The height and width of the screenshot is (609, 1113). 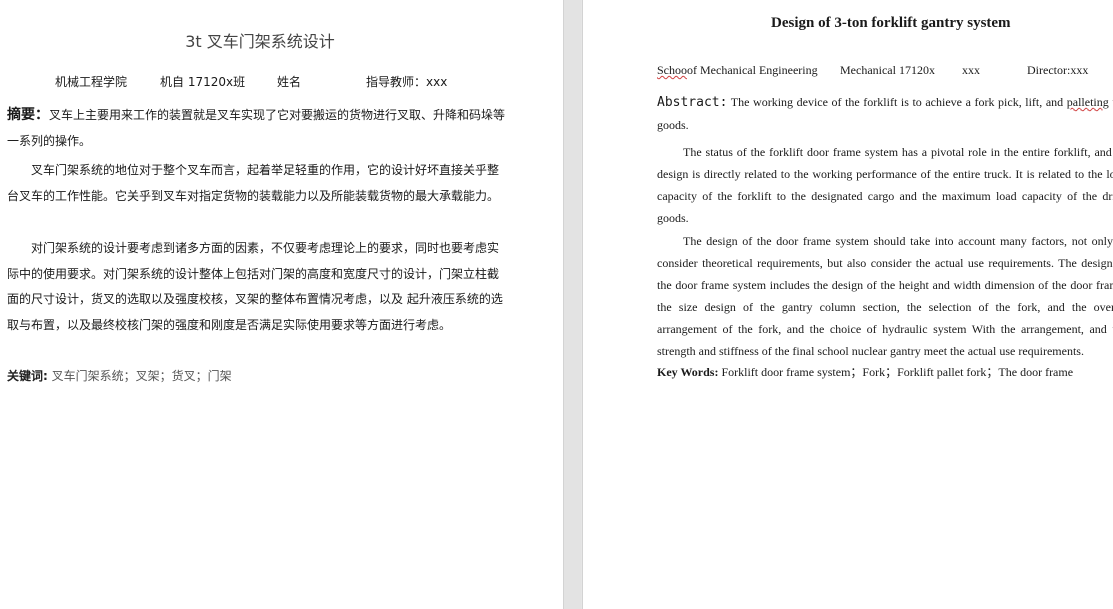 I want to click on page-gutter, so click(x=572, y=304).